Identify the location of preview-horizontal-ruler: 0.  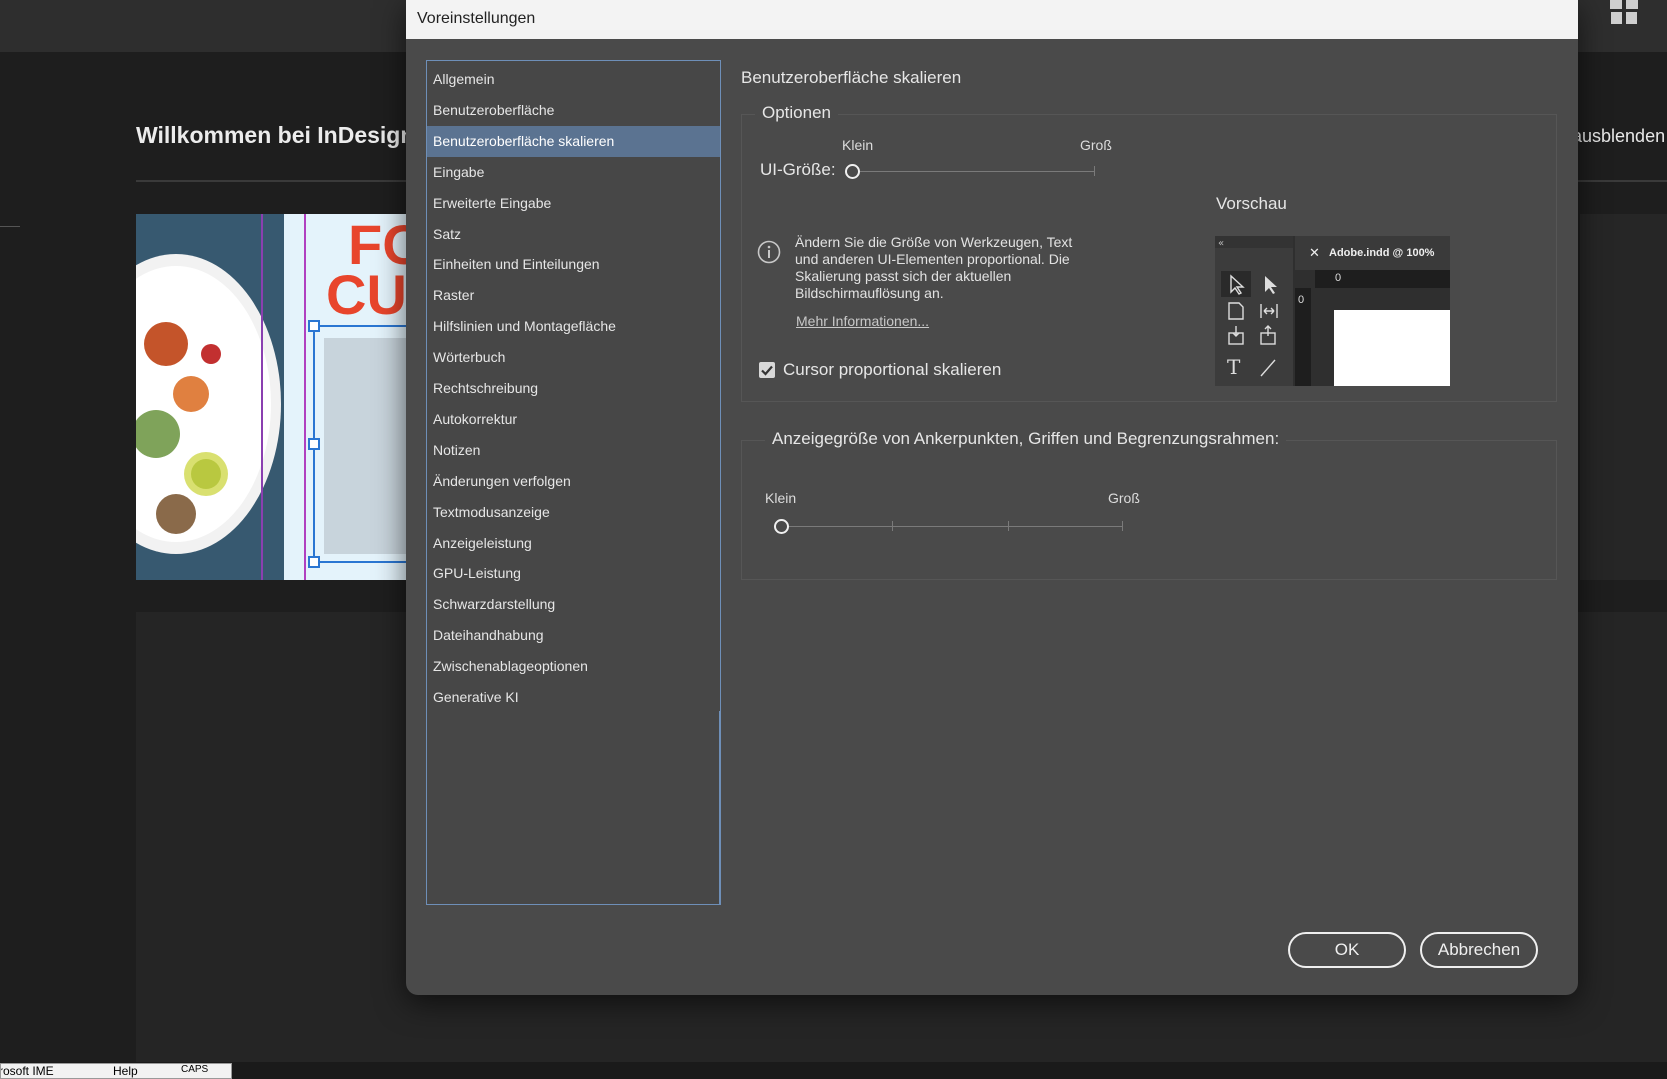
(1382, 279).